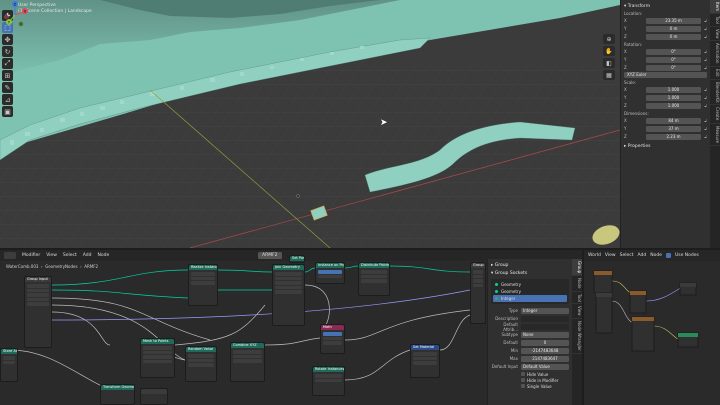 This screenshot has width=720, height=405. What do you see at coordinates (154, 396) in the screenshot?
I see `node-extra` at bounding box center [154, 396].